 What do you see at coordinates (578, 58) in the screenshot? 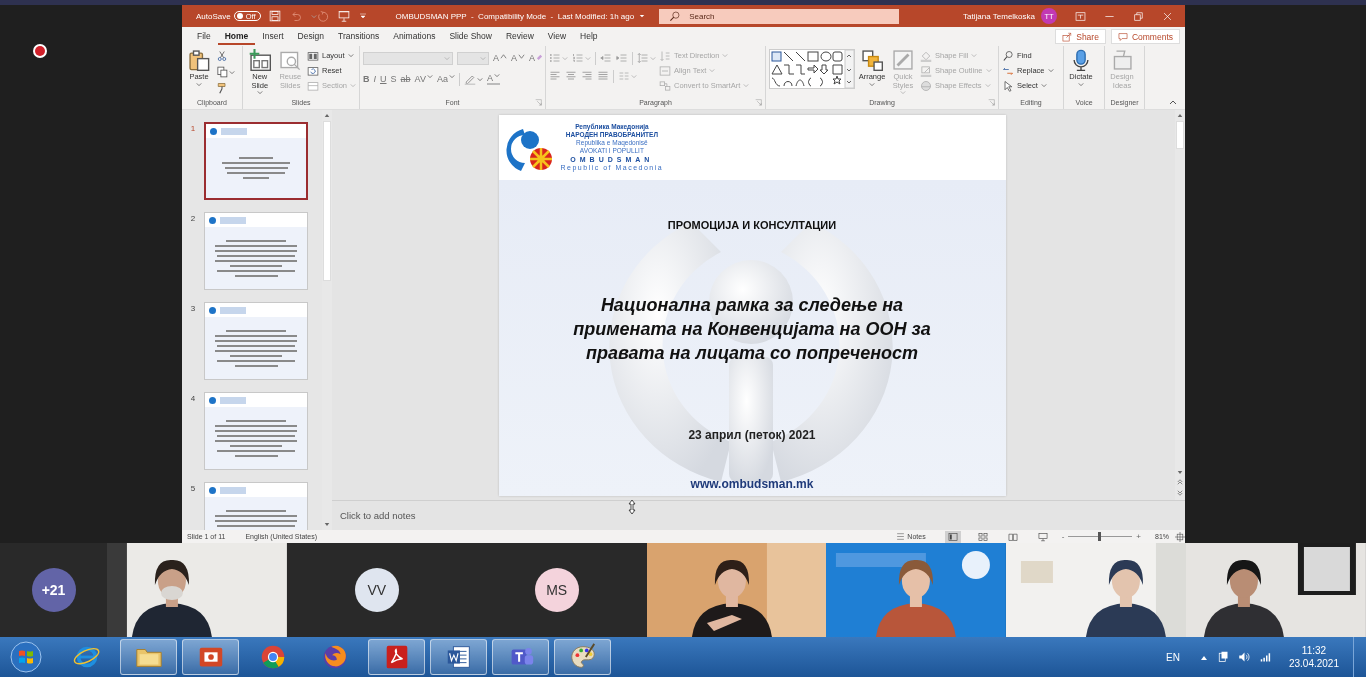
I see `numbering-icon` at bounding box center [578, 58].